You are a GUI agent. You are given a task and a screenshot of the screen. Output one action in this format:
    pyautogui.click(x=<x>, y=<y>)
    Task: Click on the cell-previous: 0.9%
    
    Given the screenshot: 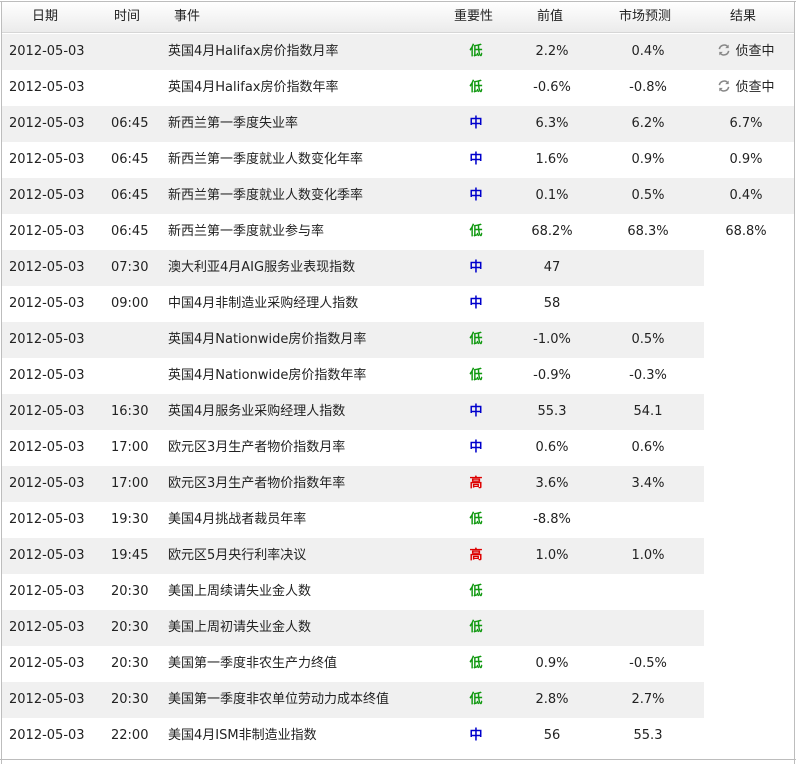 What is the action you would take?
    pyautogui.click(x=552, y=663)
    